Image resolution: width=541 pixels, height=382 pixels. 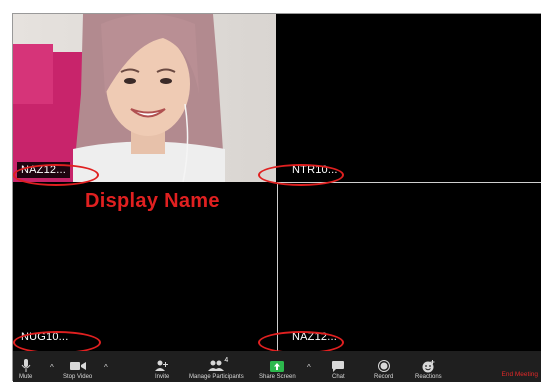 What do you see at coordinates (77, 366) in the screenshot?
I see `video-camera-icon` at bounding box center [77, 366].